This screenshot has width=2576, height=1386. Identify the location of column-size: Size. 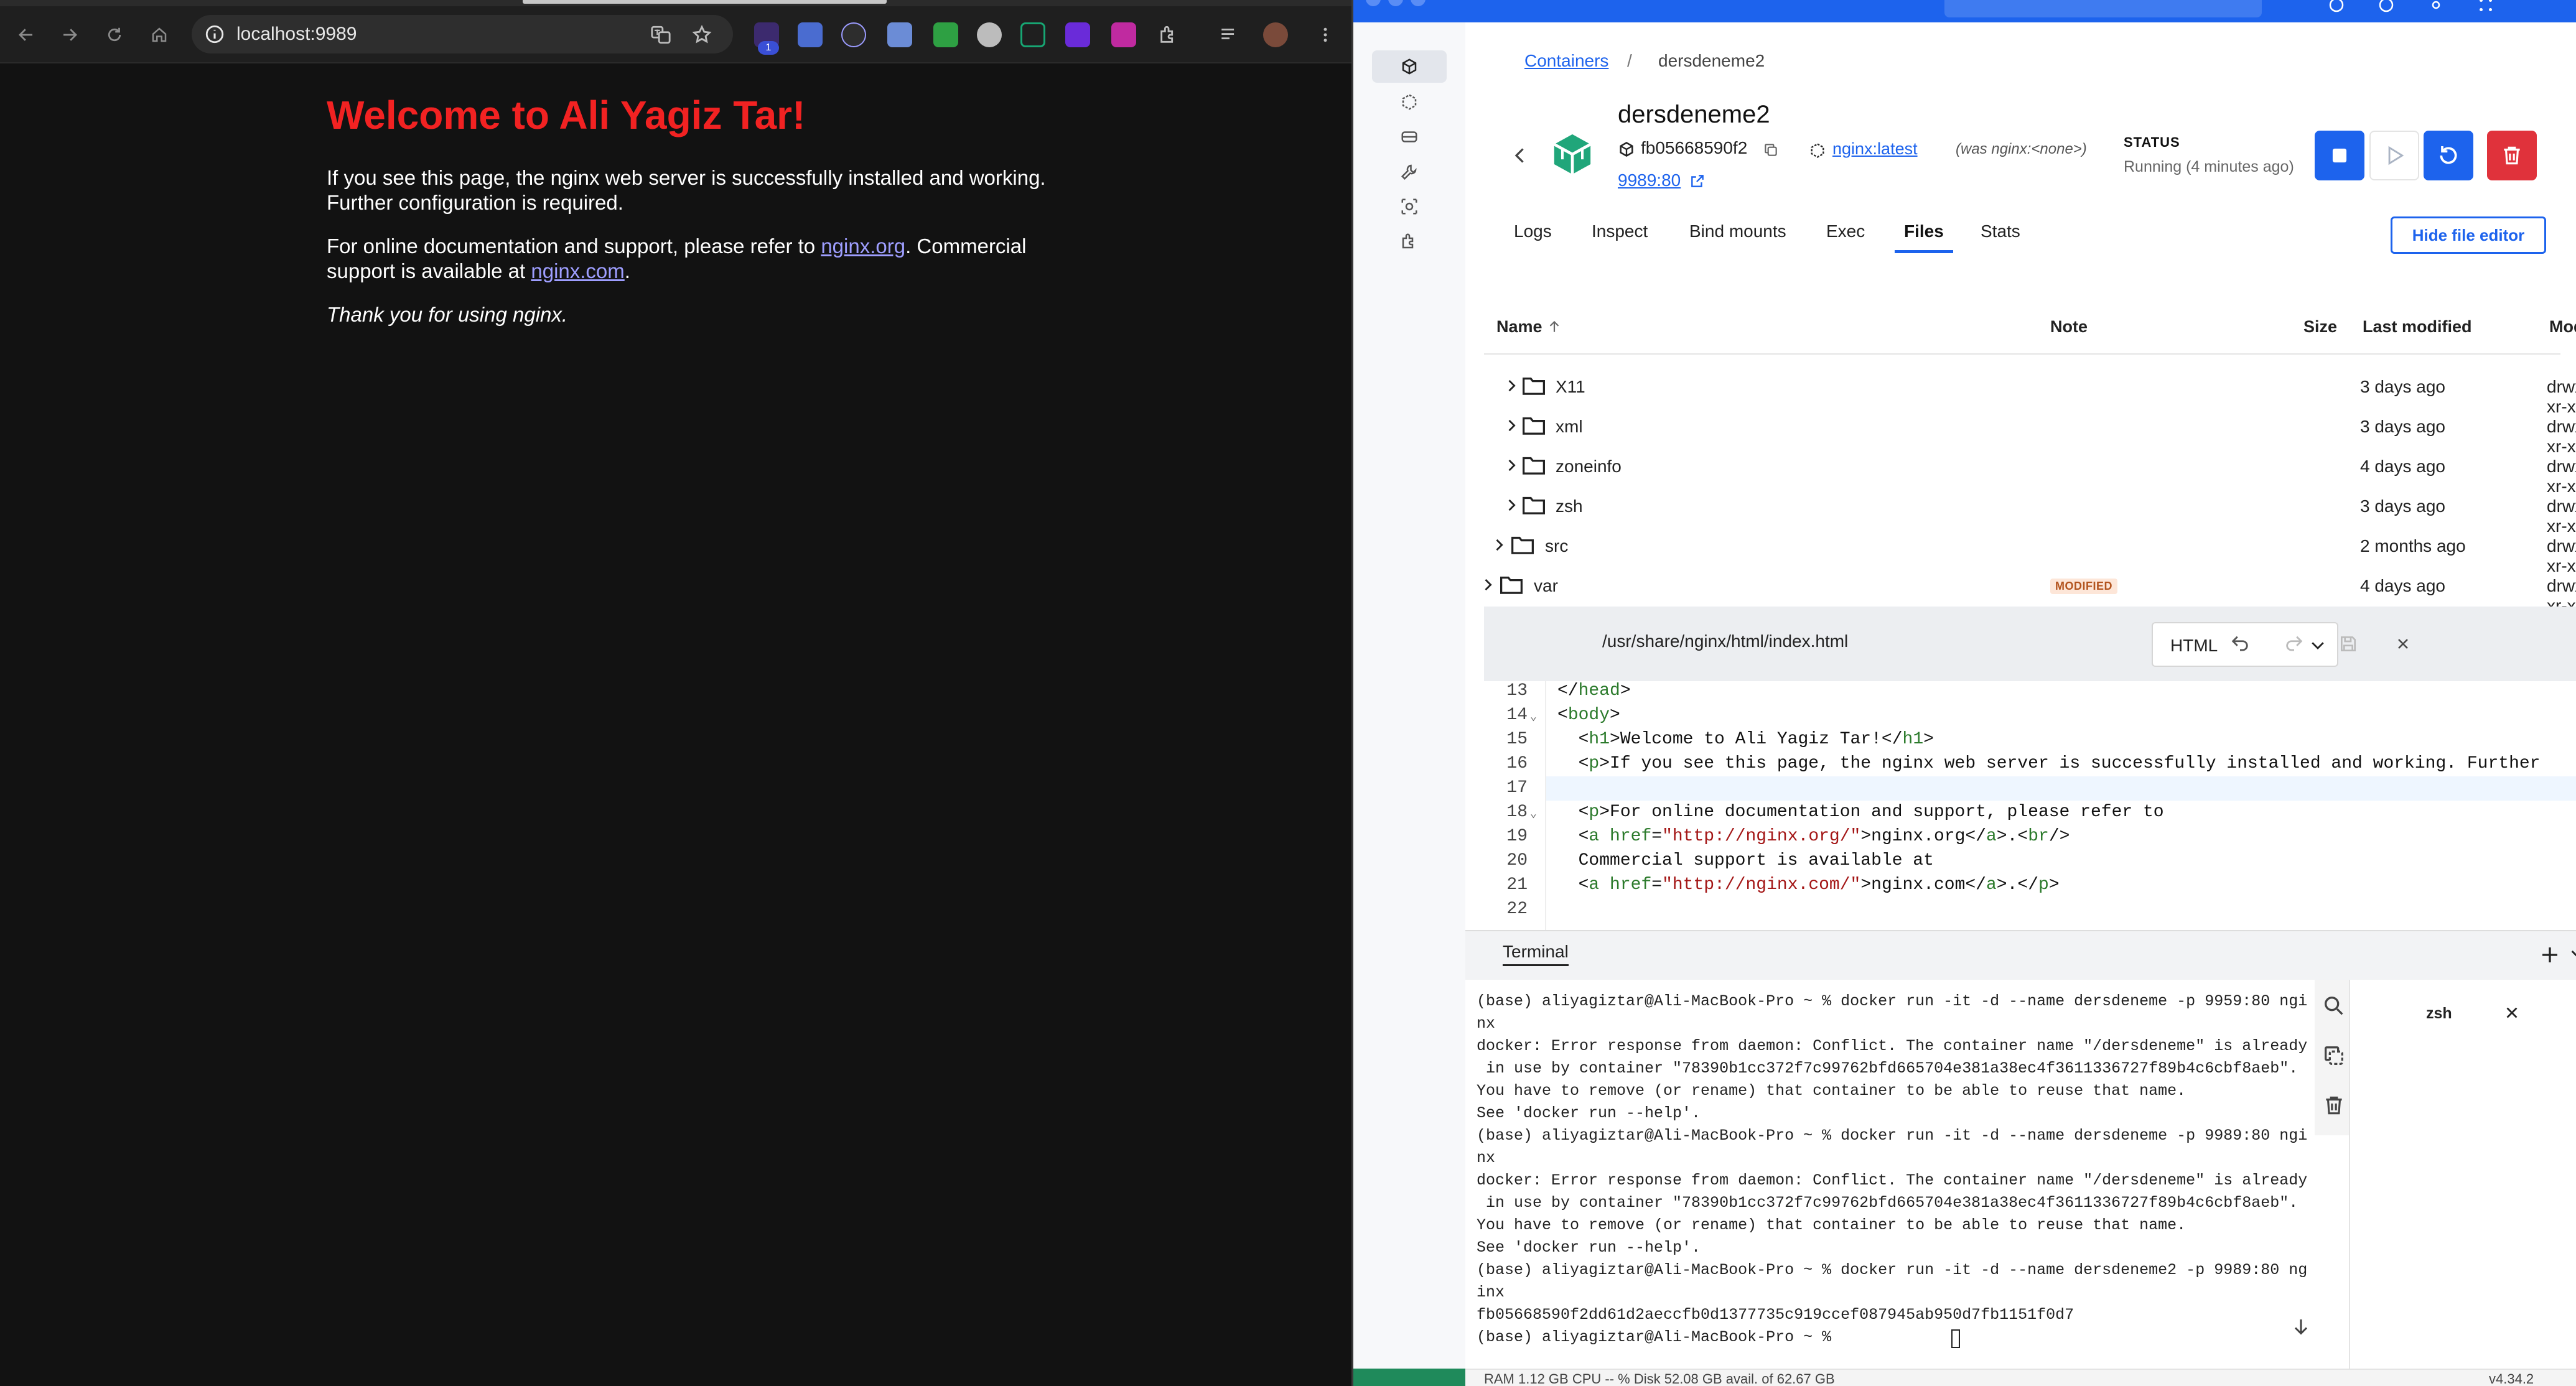
(2320, 327).